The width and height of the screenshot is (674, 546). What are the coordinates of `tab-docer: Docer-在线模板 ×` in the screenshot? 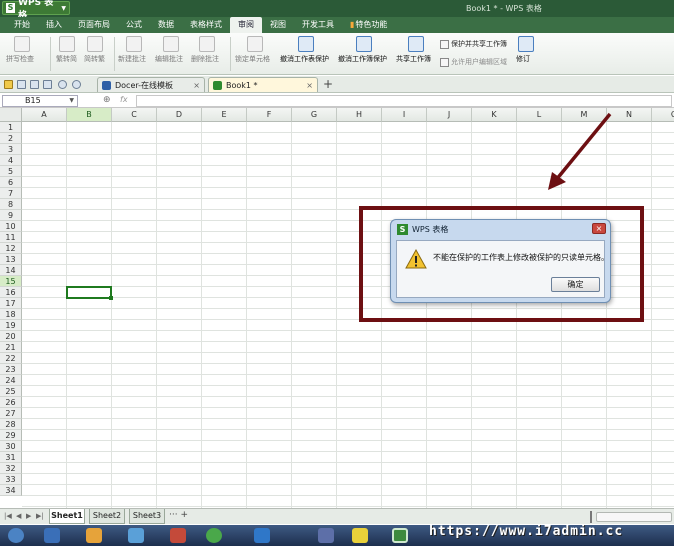 It's located at (151, 84).